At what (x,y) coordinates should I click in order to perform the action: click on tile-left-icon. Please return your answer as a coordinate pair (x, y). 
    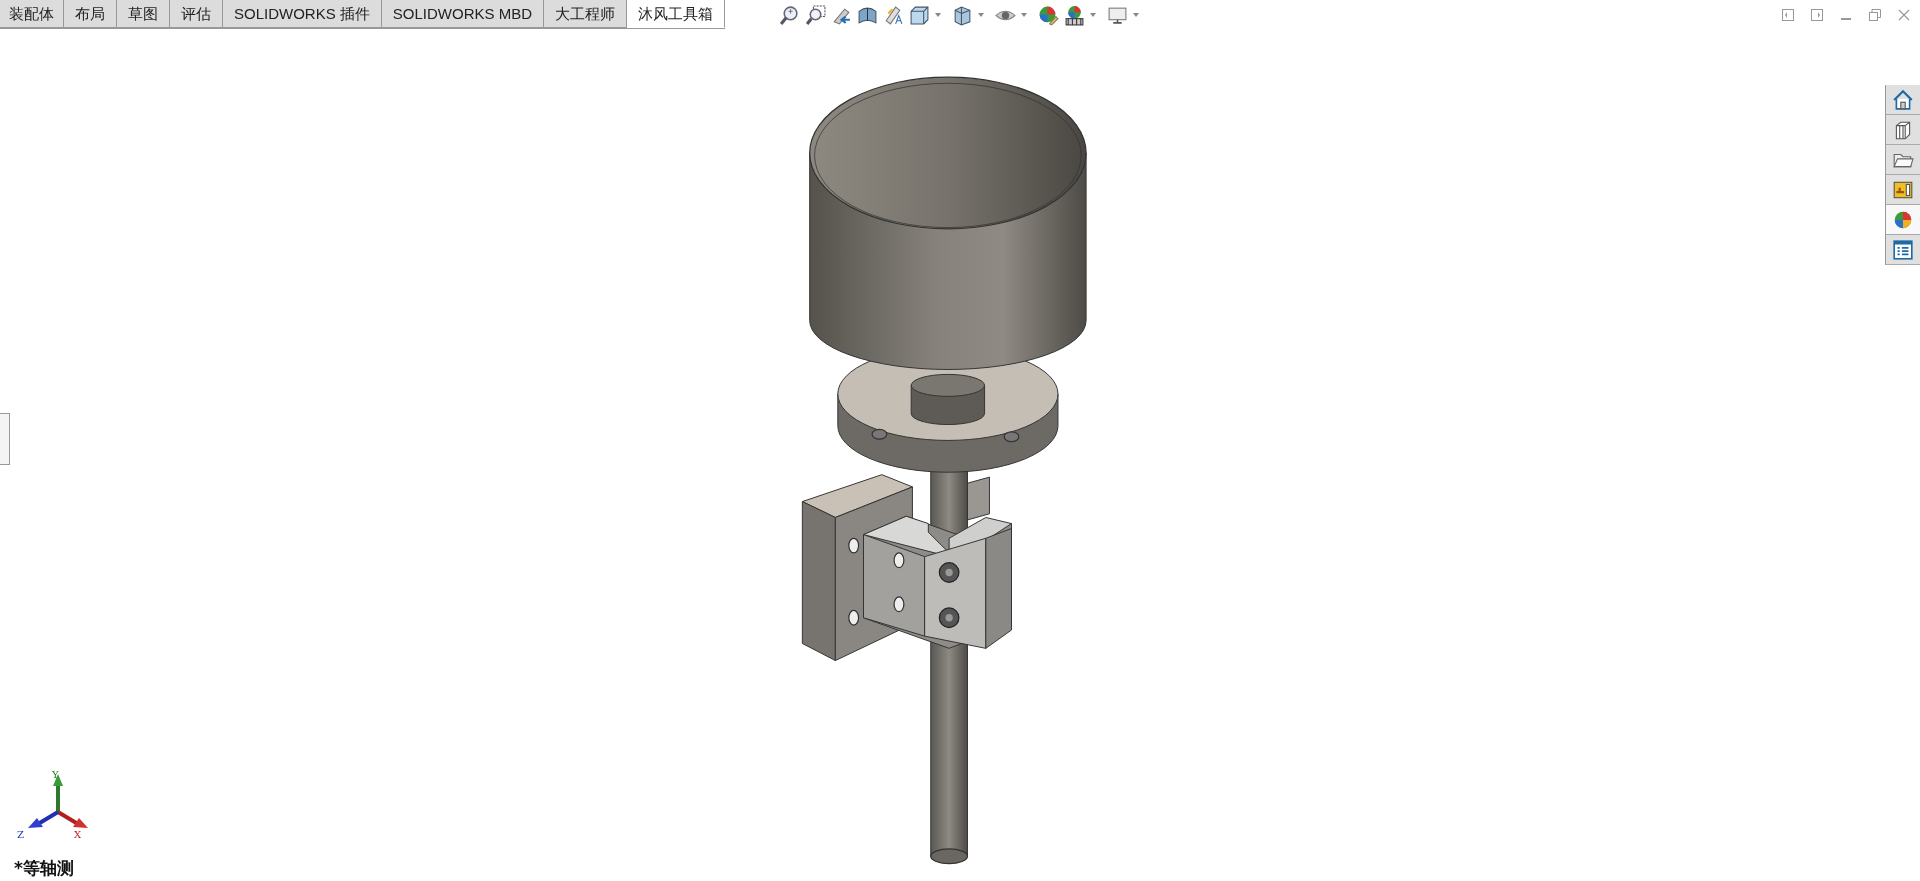
    Looking at the image, I should click on (1788, 15).